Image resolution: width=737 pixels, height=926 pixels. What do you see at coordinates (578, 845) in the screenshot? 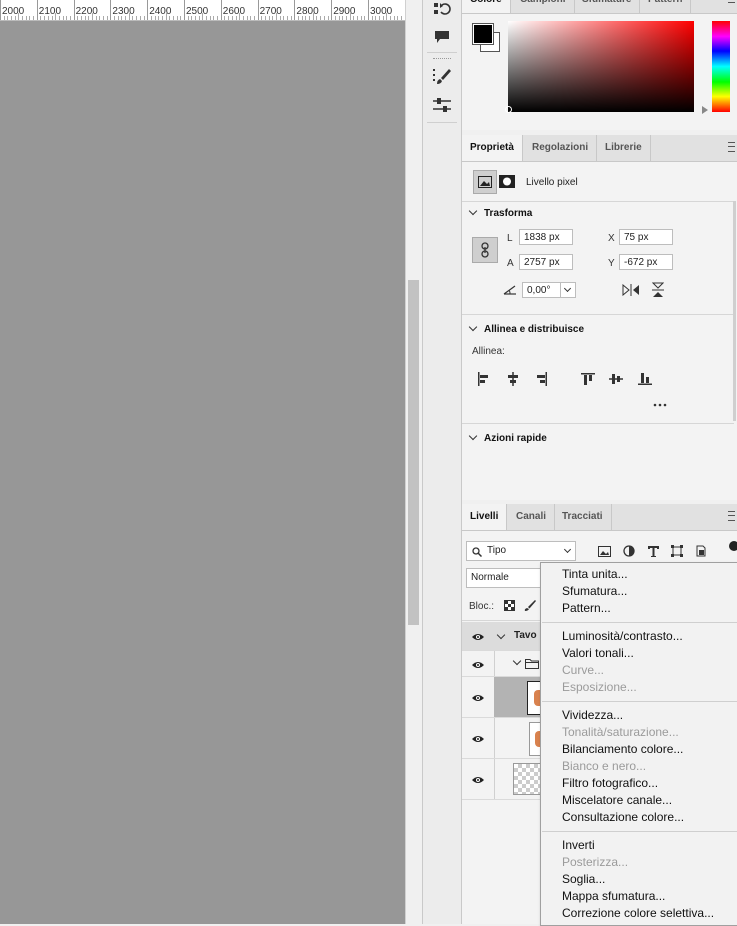
I see `menu-item-inverti: Inverti` at bounding box center [578, 845].